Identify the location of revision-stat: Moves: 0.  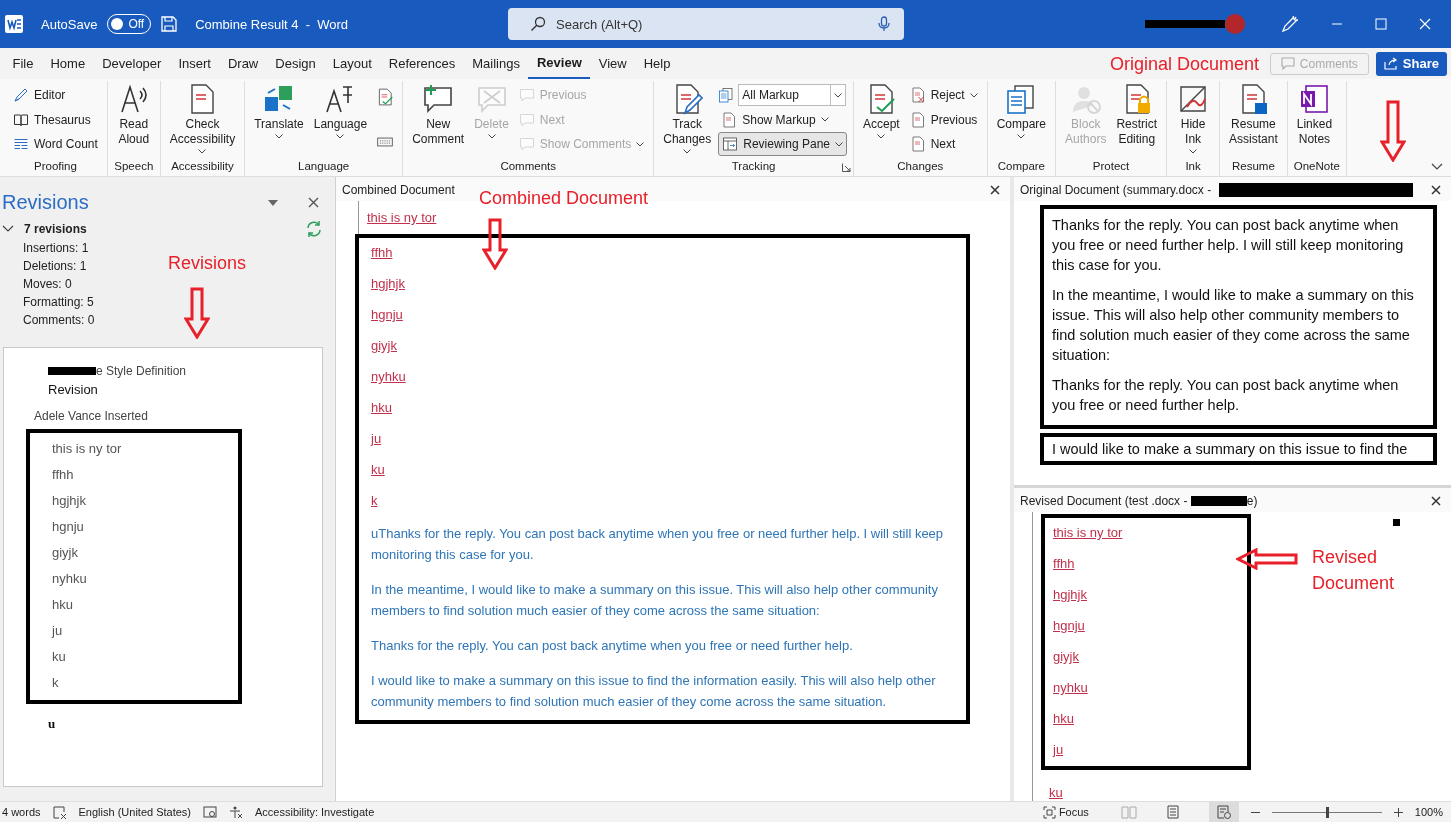
(47, 284).